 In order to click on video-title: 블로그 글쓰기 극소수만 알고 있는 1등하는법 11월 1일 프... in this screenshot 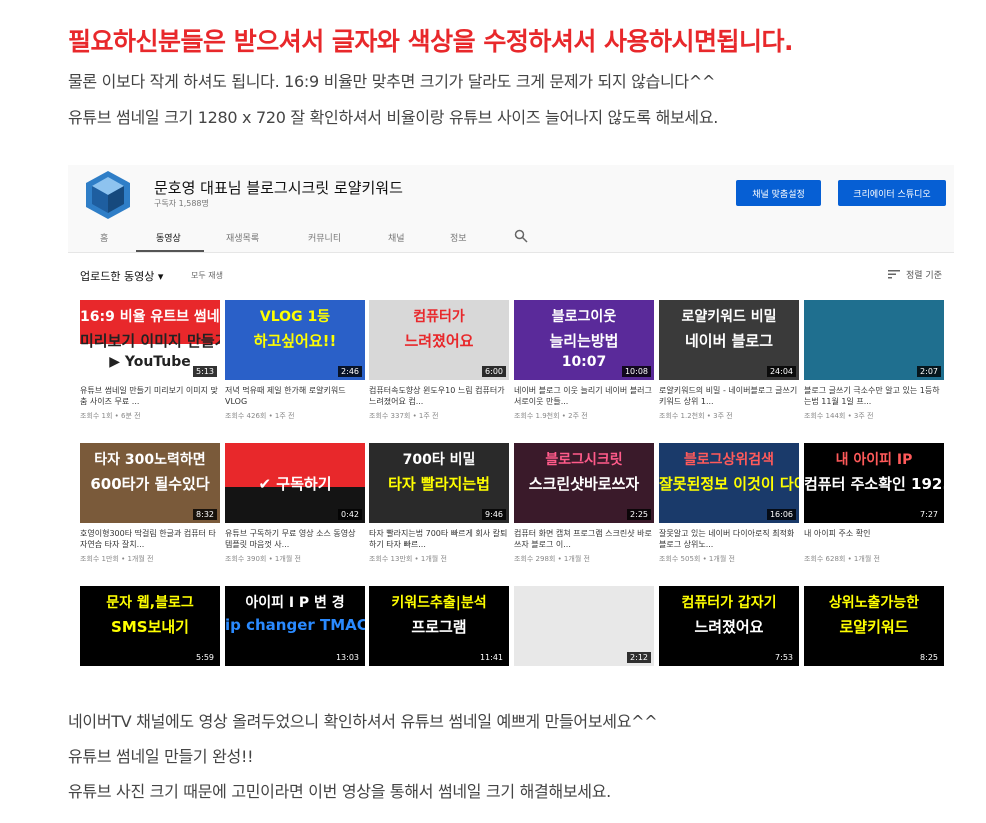, I will do `click(874, 396)`.